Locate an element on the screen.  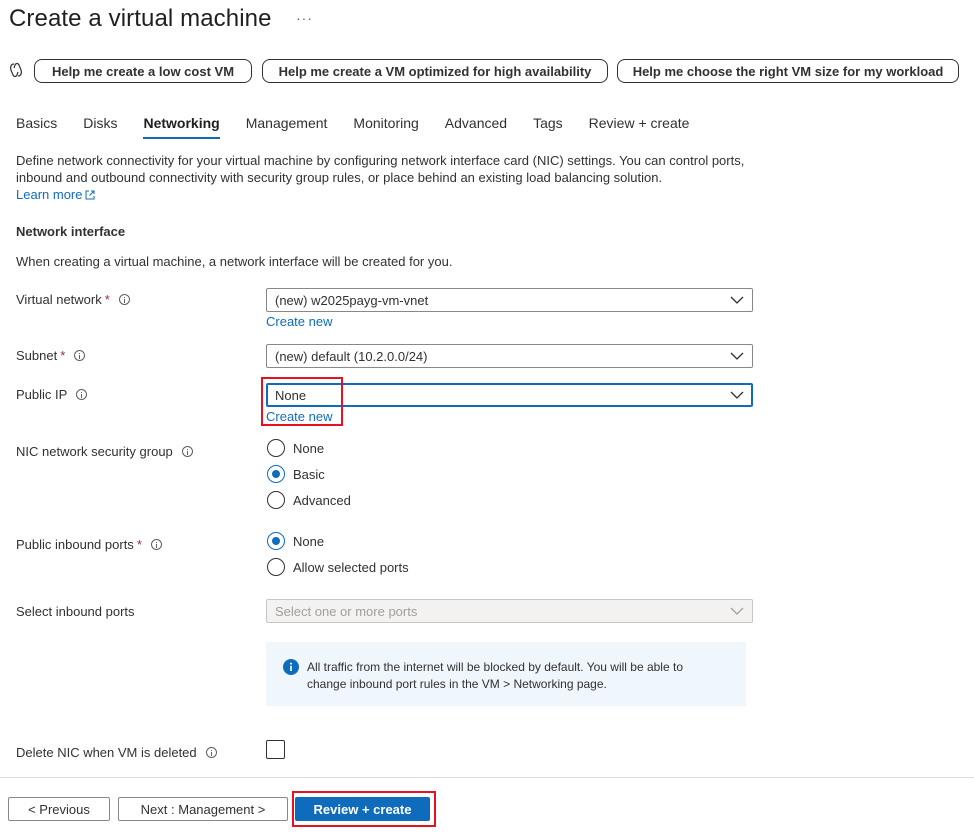
tab-review-create: Review + create is located at coordinates (639, 129).